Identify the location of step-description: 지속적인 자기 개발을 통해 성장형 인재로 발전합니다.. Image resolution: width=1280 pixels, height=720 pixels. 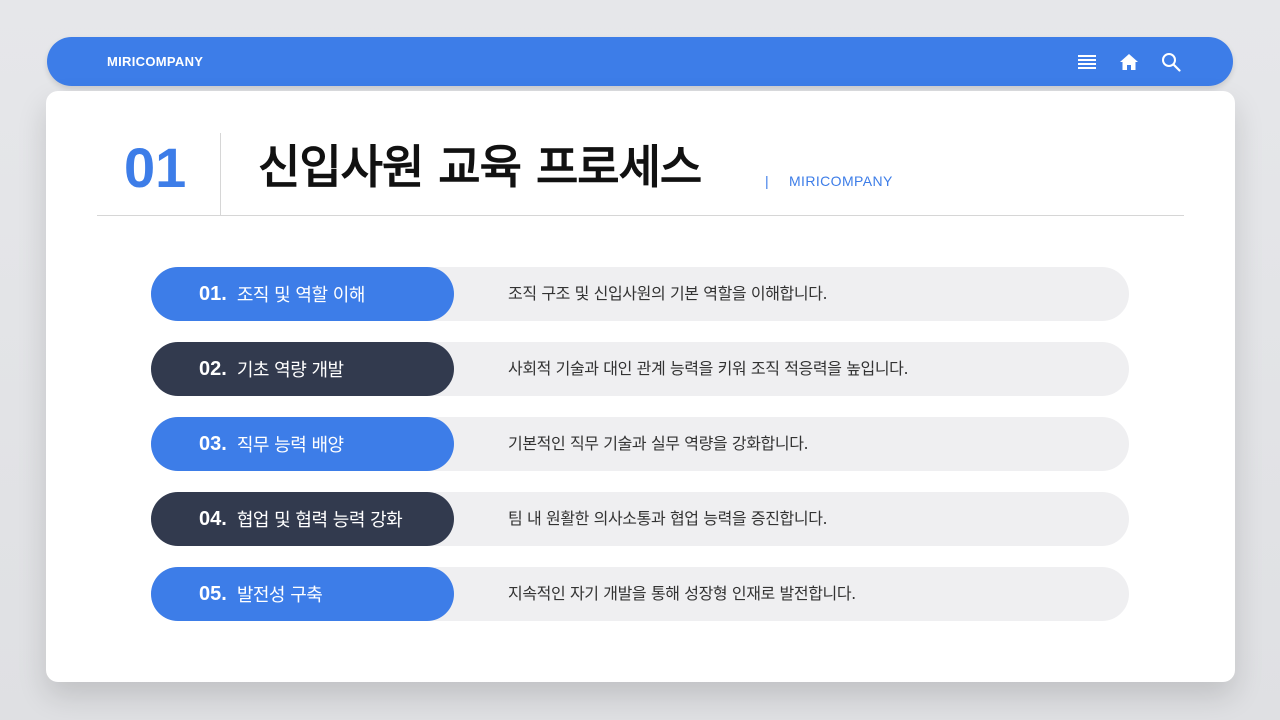
(682, 593).